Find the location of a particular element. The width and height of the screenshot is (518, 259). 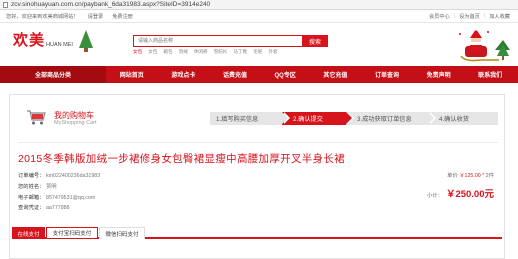

hotword-link: 毛呢 is located at coordinates (257, 52).